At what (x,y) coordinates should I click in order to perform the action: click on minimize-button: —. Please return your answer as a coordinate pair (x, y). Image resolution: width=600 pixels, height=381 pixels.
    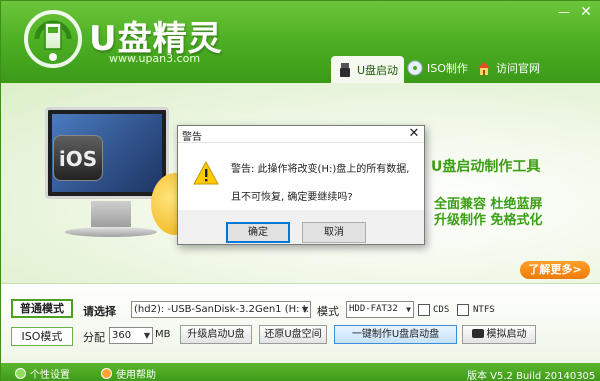
    Looking at the image, I should click on (564, 12).